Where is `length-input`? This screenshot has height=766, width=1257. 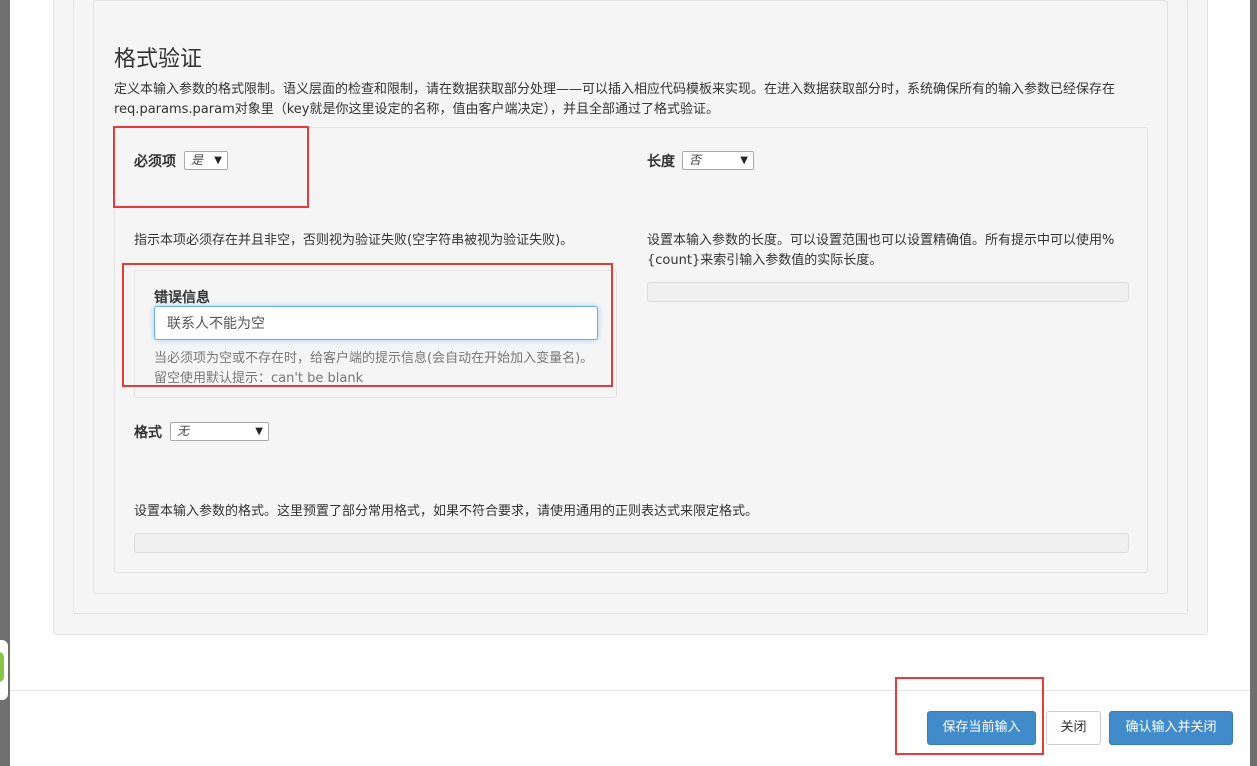 length-input is located at coordinates (888, 292).